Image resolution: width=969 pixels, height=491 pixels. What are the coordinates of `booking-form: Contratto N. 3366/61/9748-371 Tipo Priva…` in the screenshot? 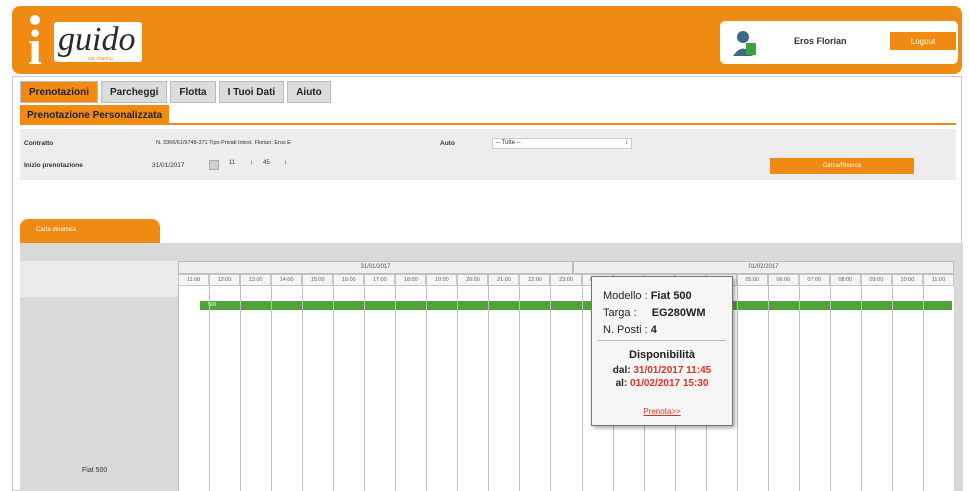 It's located at (488, 154).